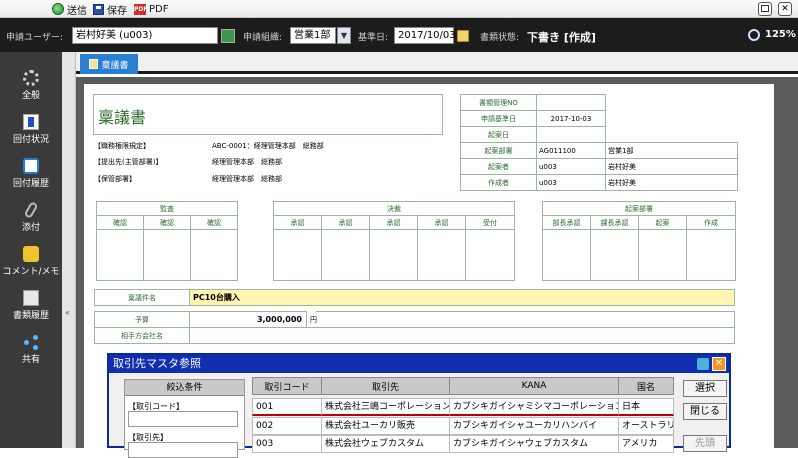 The height and width of the screenshot is (458, 798). What do you see at coordinates (394, 208) in the screenshot?
I see `decision-title: 決裁` at bounding box center [394, 208].